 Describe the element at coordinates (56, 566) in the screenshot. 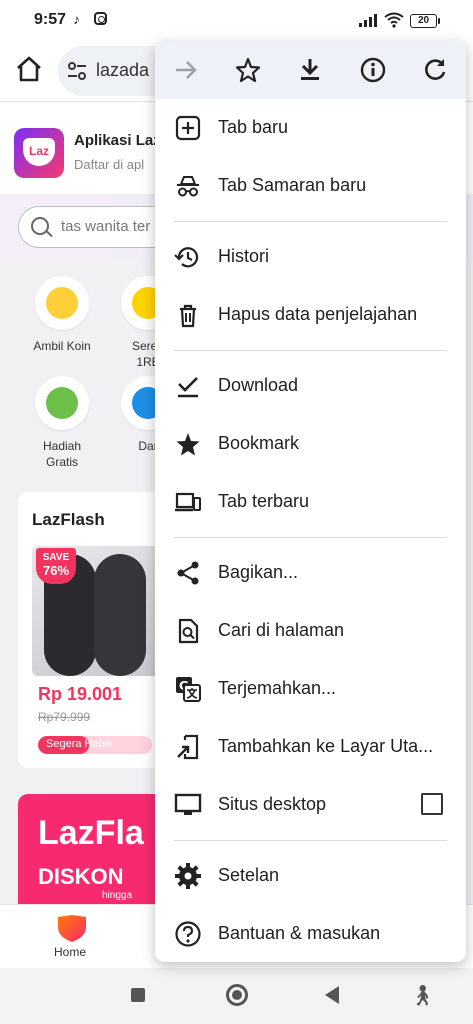

I see `discount-badge: SAVE 76%` at that location.